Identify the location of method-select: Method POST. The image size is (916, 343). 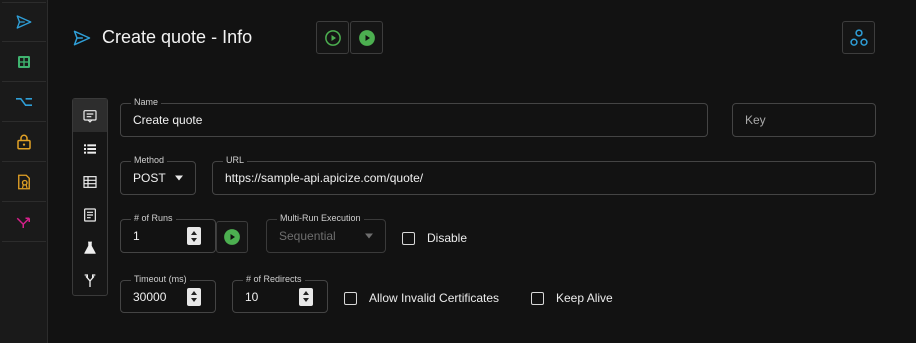
(158, 174).